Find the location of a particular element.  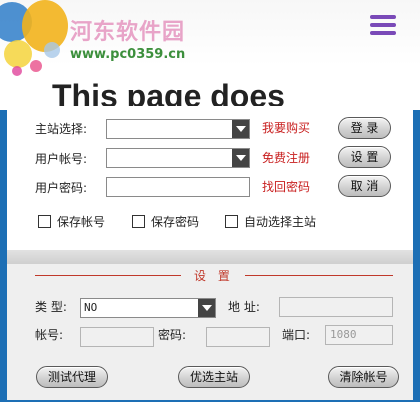

register-link: 免费注册 is located at coordinates (286, 157).